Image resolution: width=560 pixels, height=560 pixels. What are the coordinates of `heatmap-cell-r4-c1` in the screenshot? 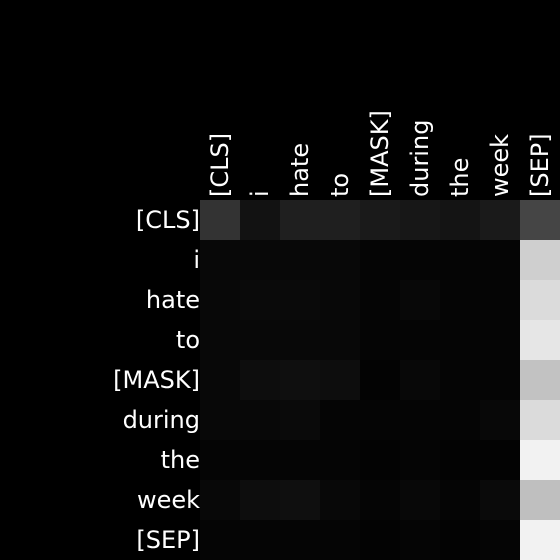 It's located at (260, 380).